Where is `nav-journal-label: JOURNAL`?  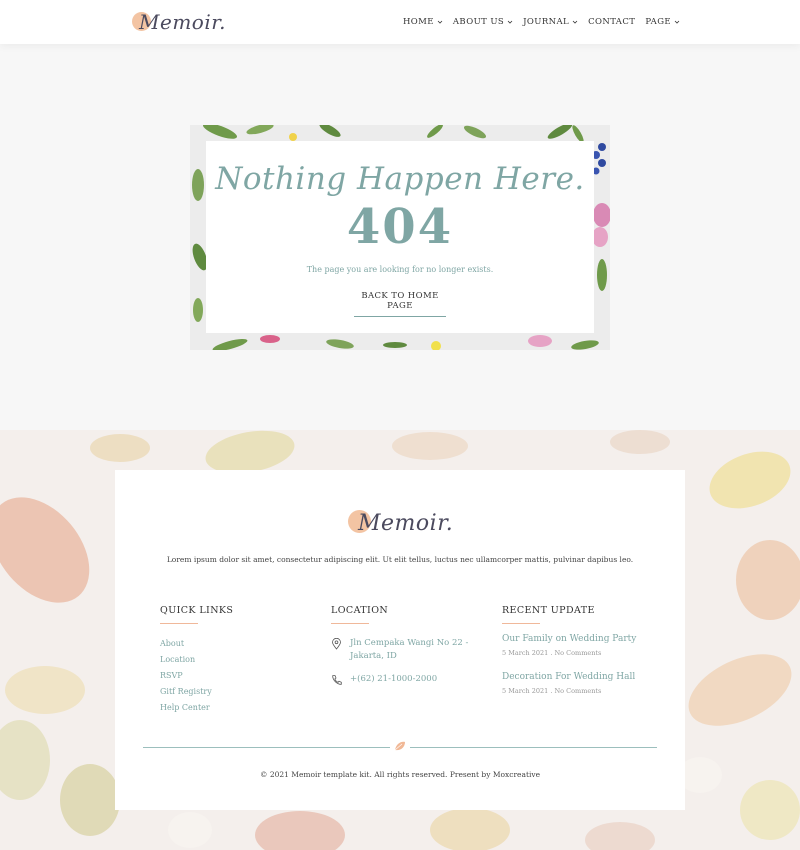 nav-journal-label: JOURNAL is located at coordinates (546, 22).